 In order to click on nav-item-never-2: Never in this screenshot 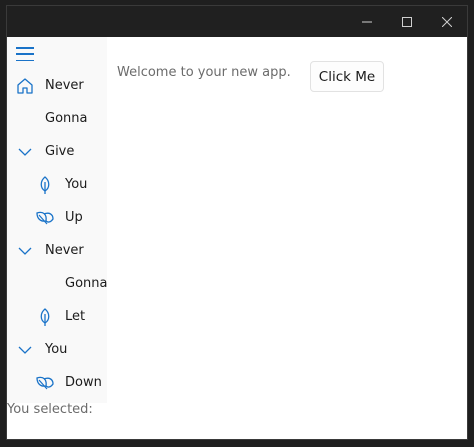, I will do `click(57, 250)`.